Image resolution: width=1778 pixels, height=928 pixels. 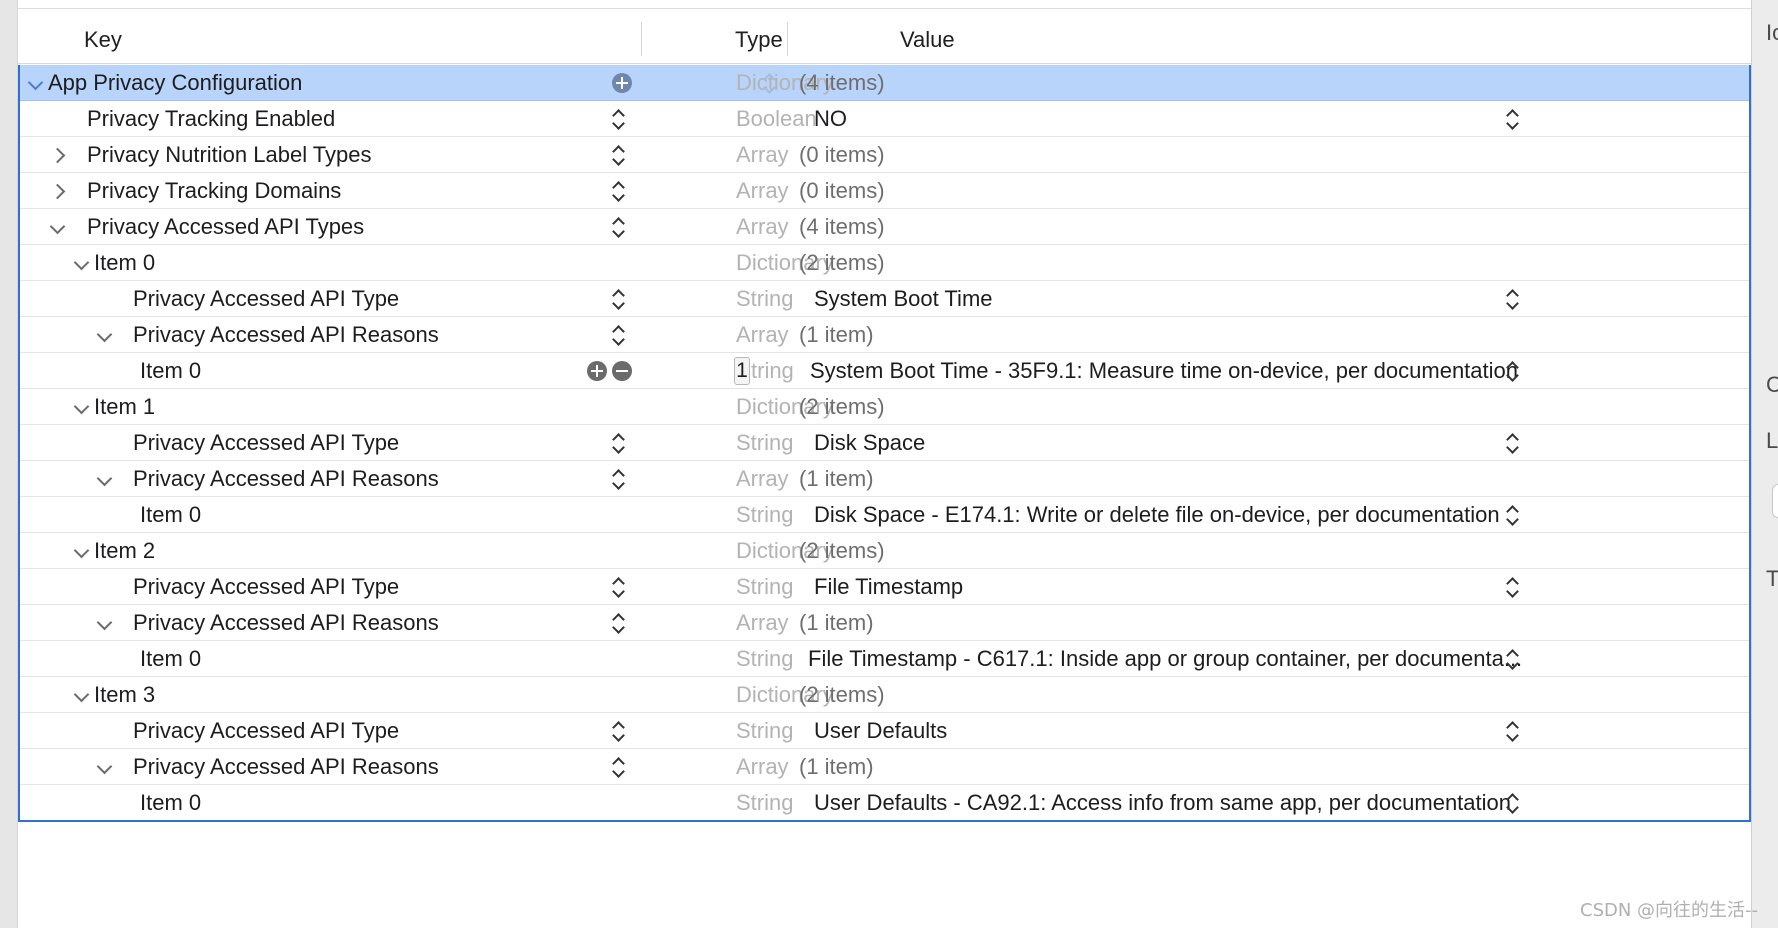 I want to click on row-key: Privacy Nutrition Label Types, so click(x=229, y=154).